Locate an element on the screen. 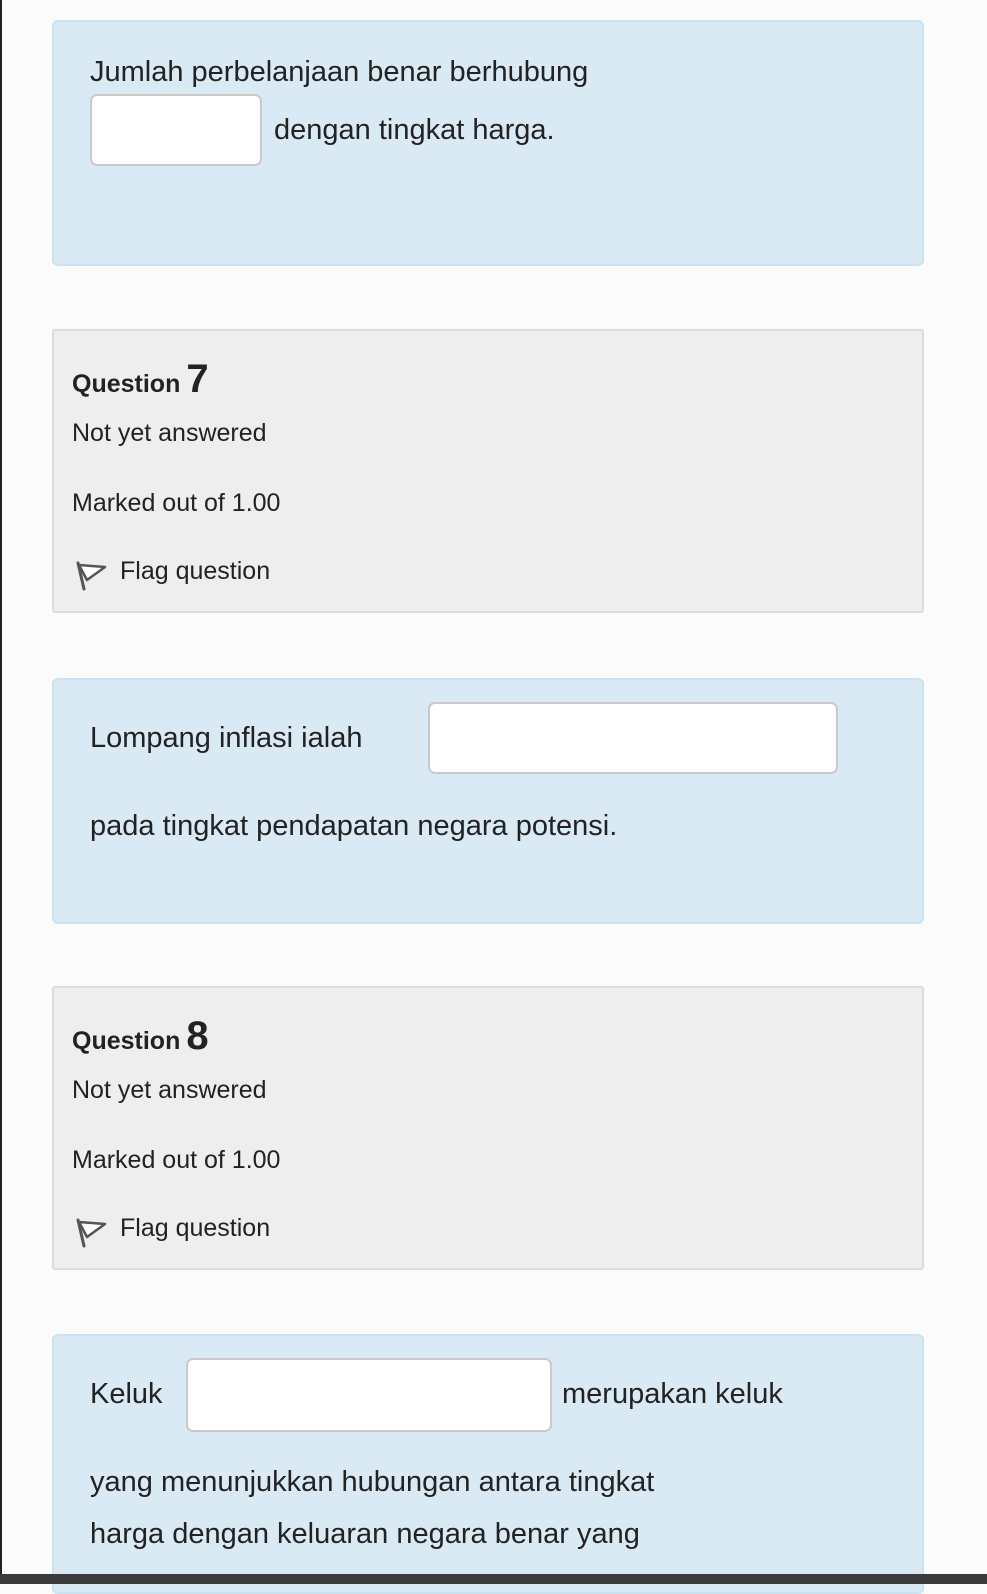 This screenshot has height=1594, width=987. q7-flag-label: Flag question is located at coordinates (195, 571).